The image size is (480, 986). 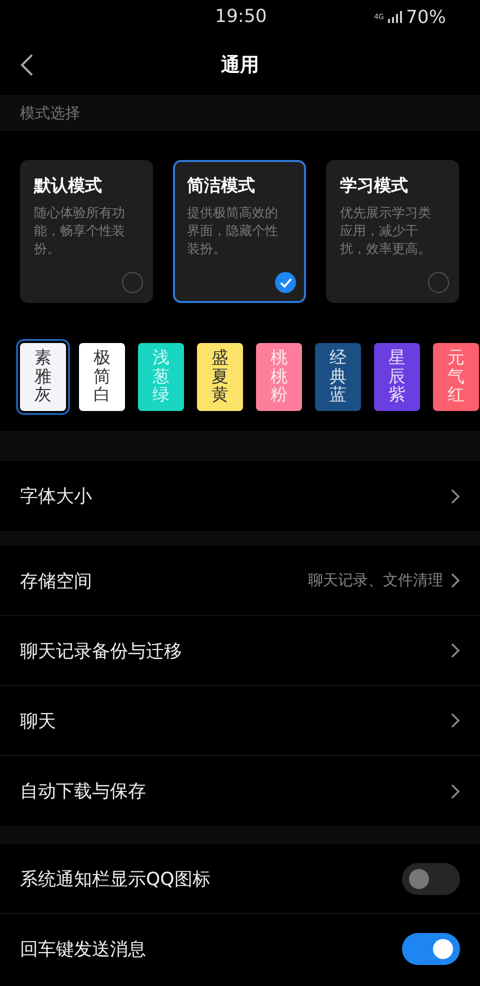 What do you see at coordinates (27, 65) in the screenshot?
I see `back-icon` at bounding box center [27, 65].